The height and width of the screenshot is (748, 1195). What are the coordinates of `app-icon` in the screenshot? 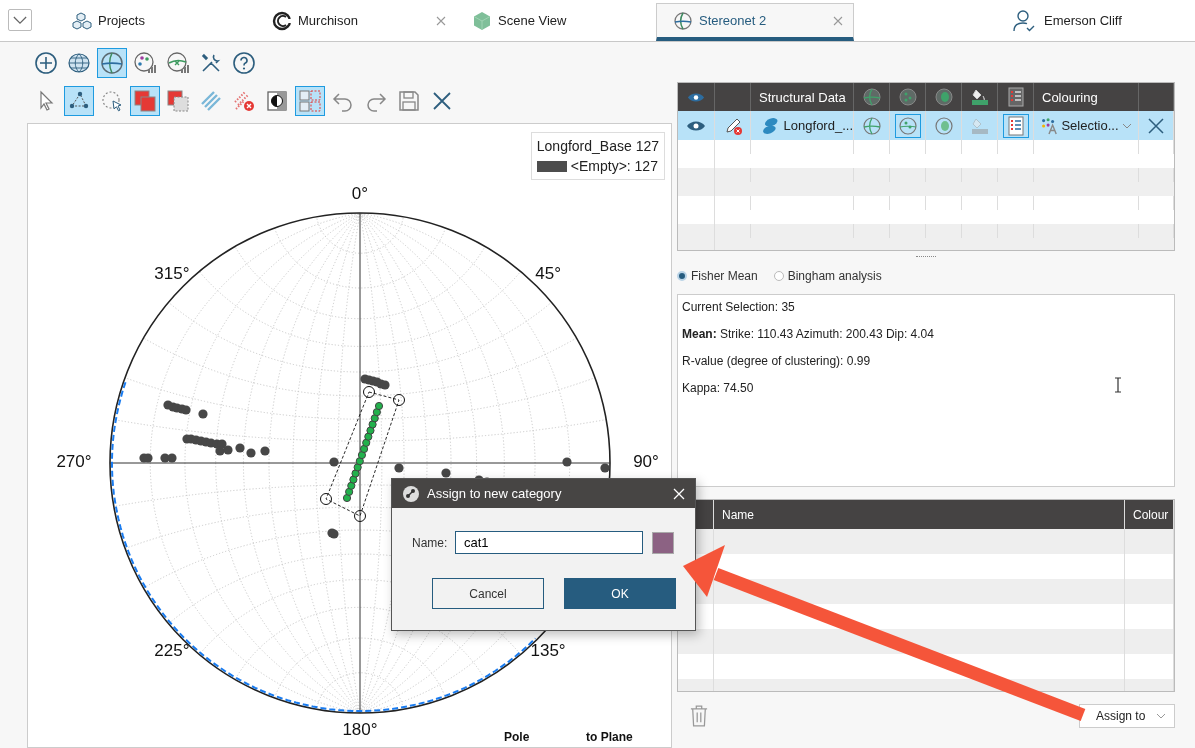 It's located at (411, 493).